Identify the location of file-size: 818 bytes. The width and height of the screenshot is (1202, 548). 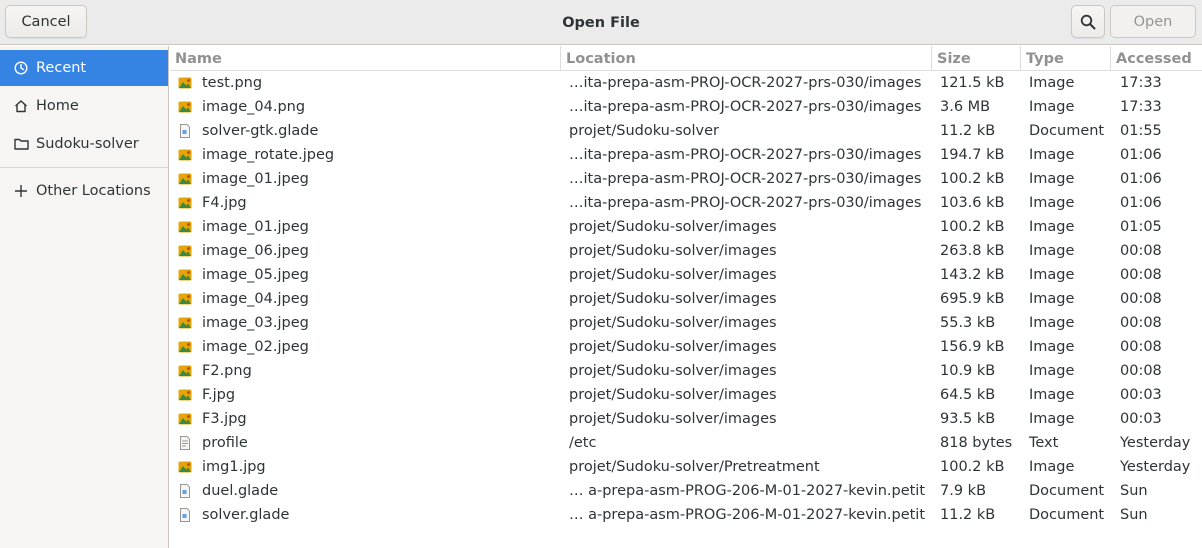
(976, 443).